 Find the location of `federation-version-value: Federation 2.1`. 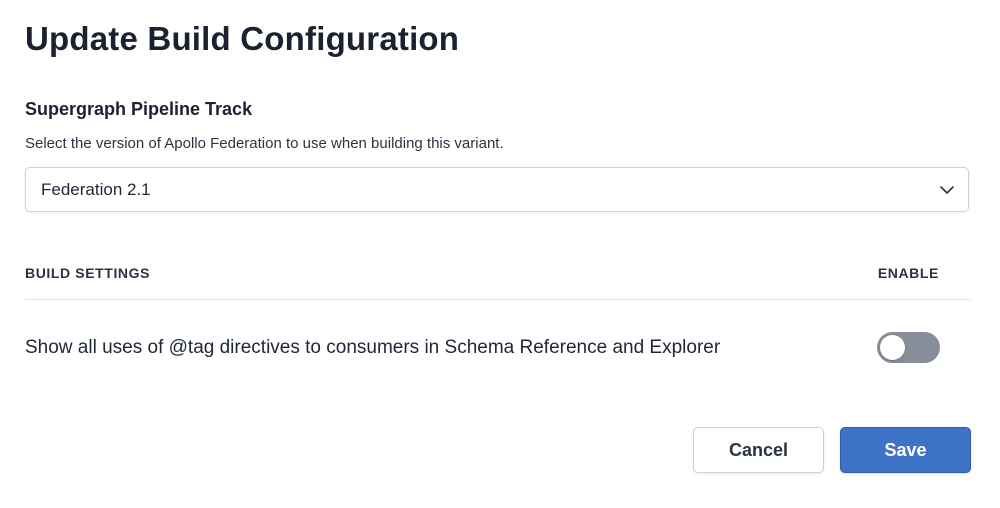

federation-version-value: Federation 2.1 is located at coordinates (96, 189).